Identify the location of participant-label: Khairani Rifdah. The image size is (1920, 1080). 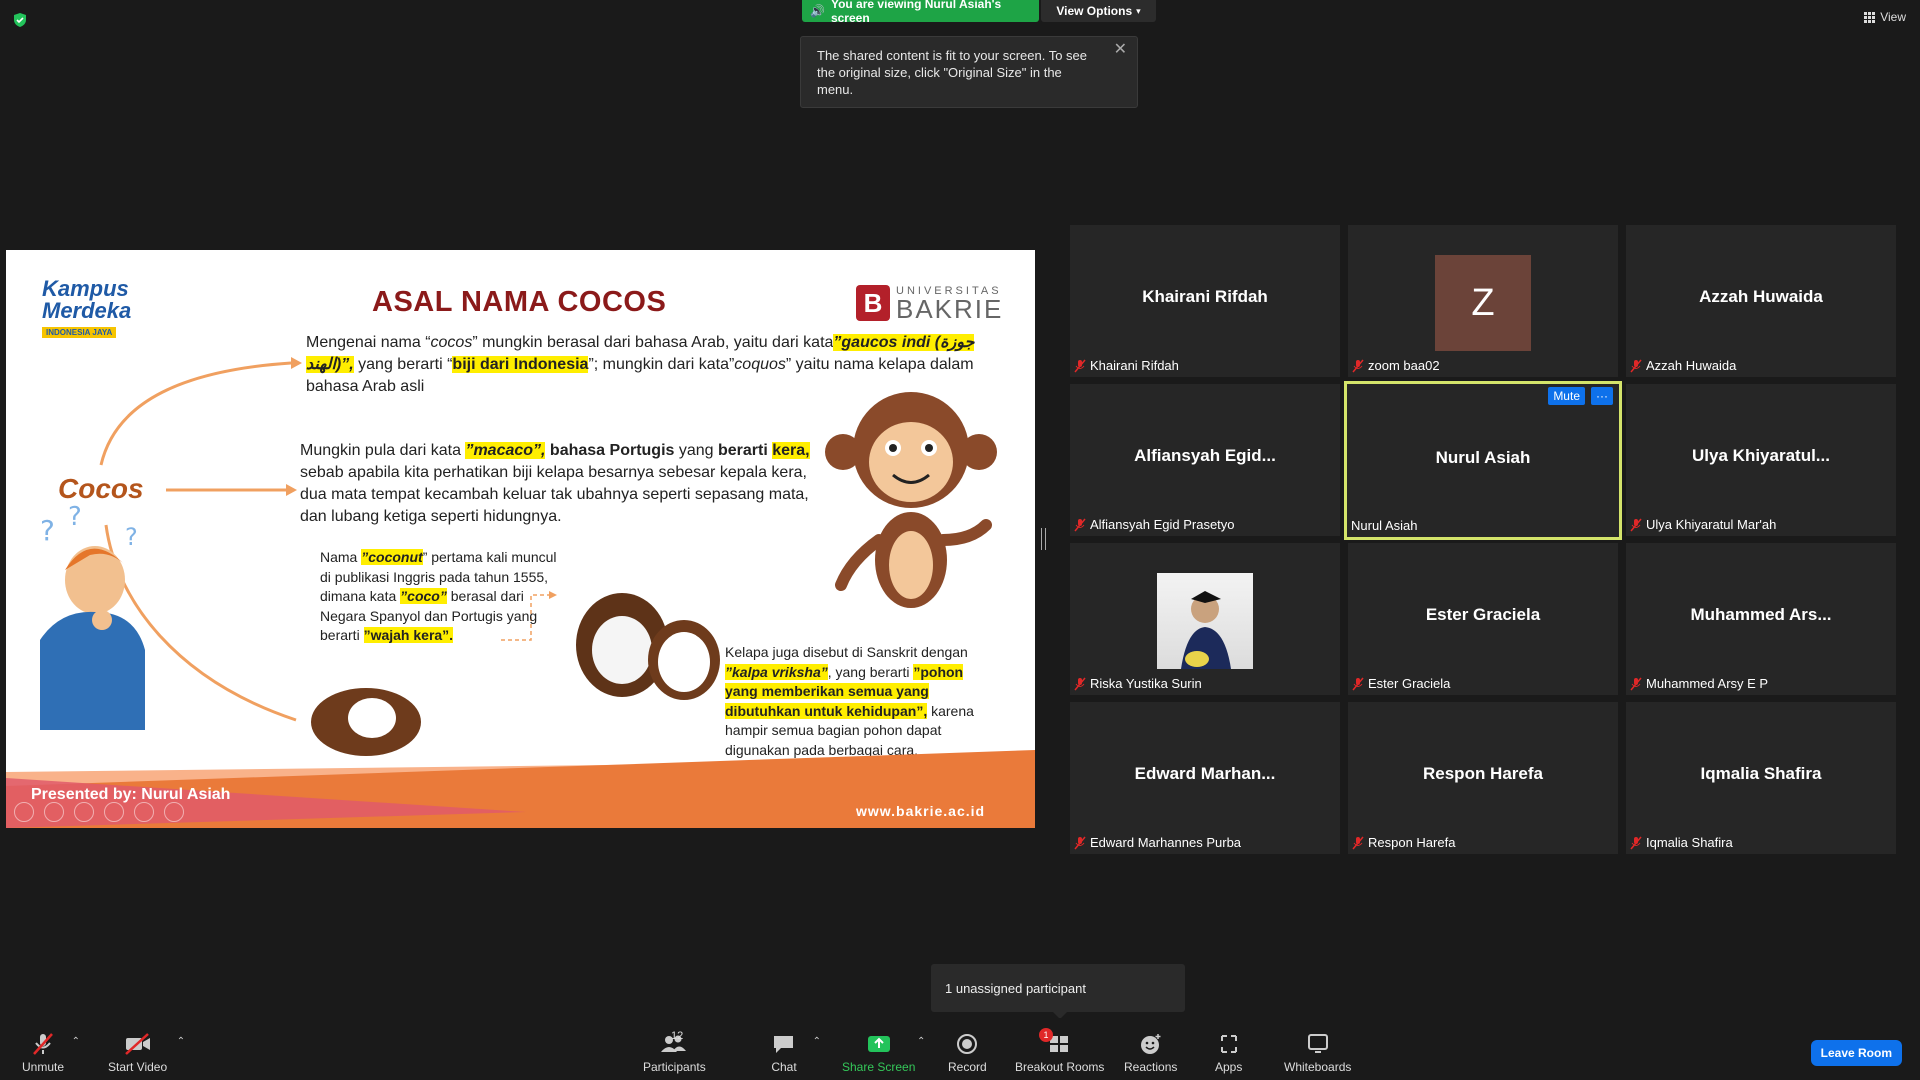
(1126, 365).